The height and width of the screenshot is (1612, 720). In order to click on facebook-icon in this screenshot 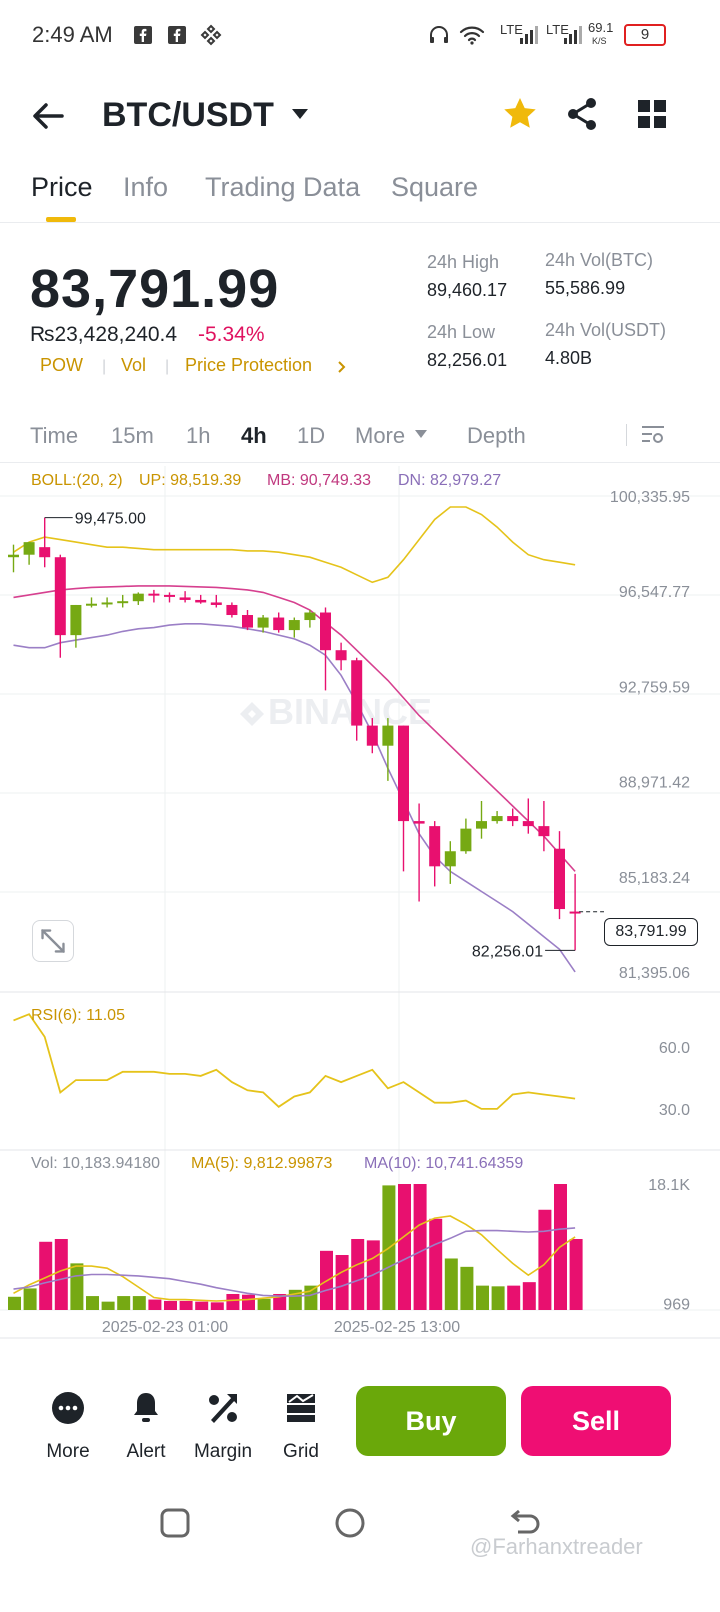, I will do `click(143, 35)`.